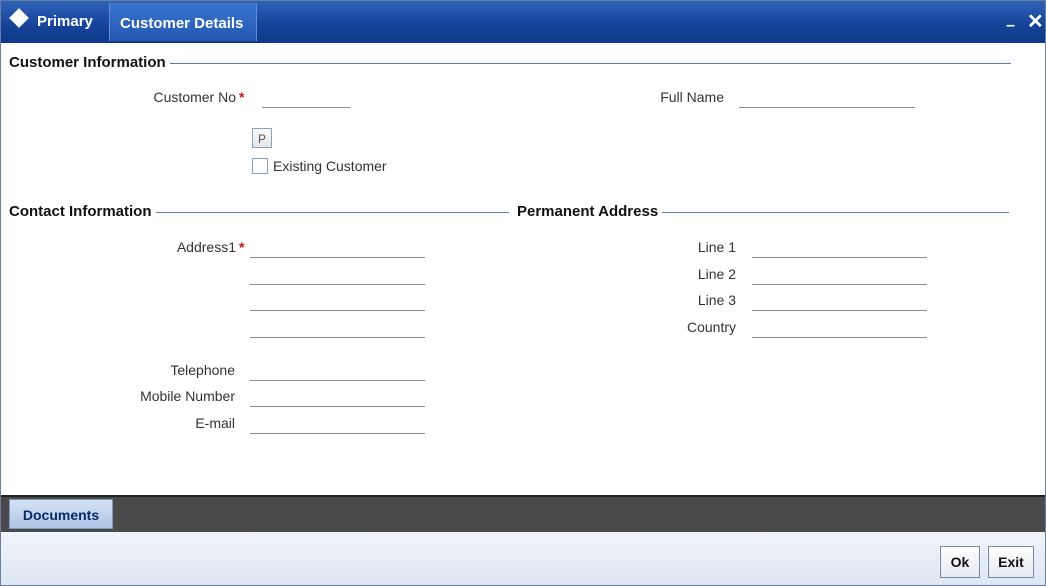 This screenshot has width=1046, height=586. What do you see at coordinates (716, 274) in the screenshot?
I see `line2-label: Line 2` at bounding box center [716, 274].